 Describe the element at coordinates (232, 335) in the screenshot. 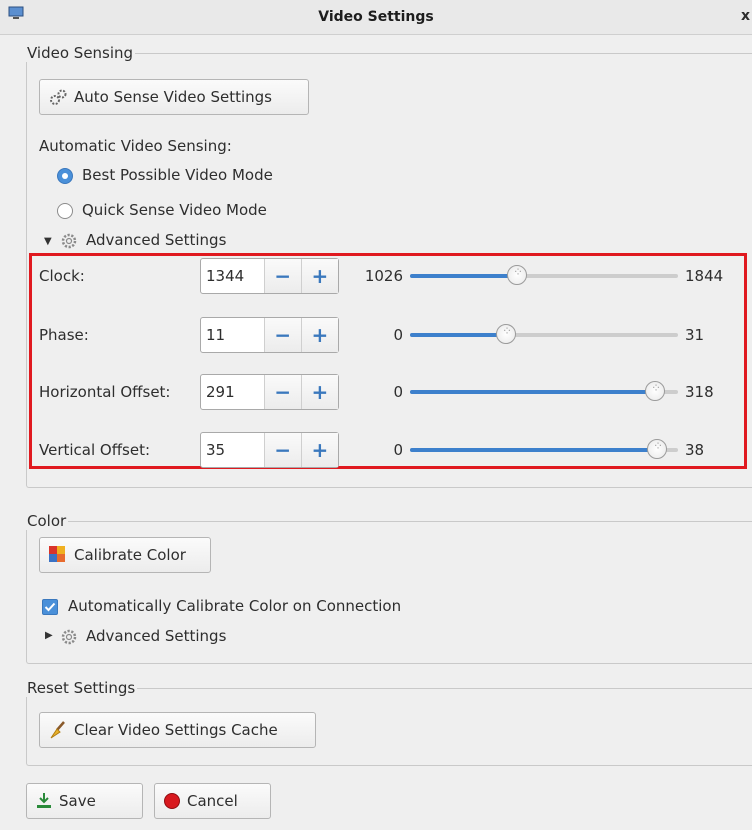

I see `phase-value: 11` at that location.